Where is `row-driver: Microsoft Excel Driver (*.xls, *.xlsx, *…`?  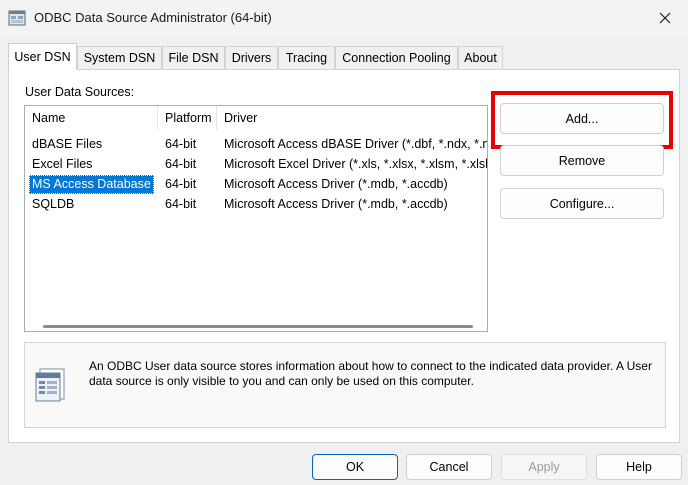 row-driver: Microsoft Excel Driver (*.xls, *.xlsx, *… is located at coordinates (356, 164).